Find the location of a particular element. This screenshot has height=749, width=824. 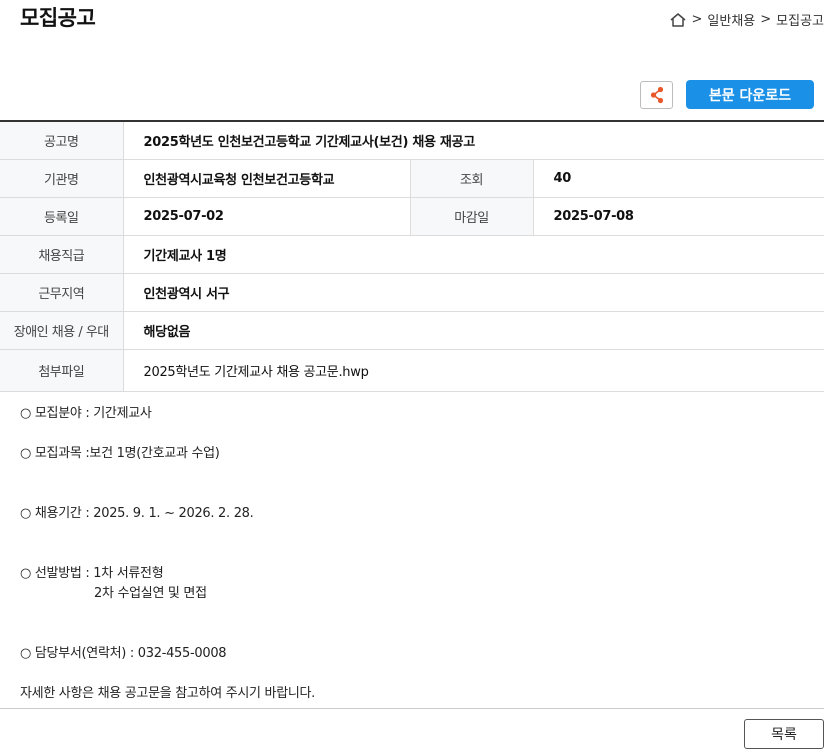

org-value: 인천광역시교육청 인천보건고등학교 is located at coordinates (267, 178).